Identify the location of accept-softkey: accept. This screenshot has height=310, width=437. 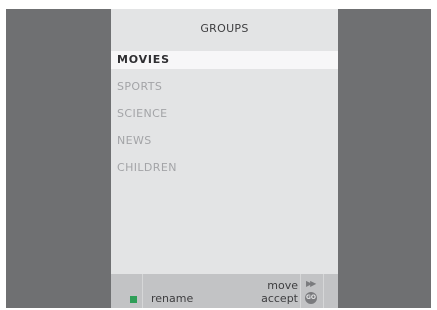
(279, 298).